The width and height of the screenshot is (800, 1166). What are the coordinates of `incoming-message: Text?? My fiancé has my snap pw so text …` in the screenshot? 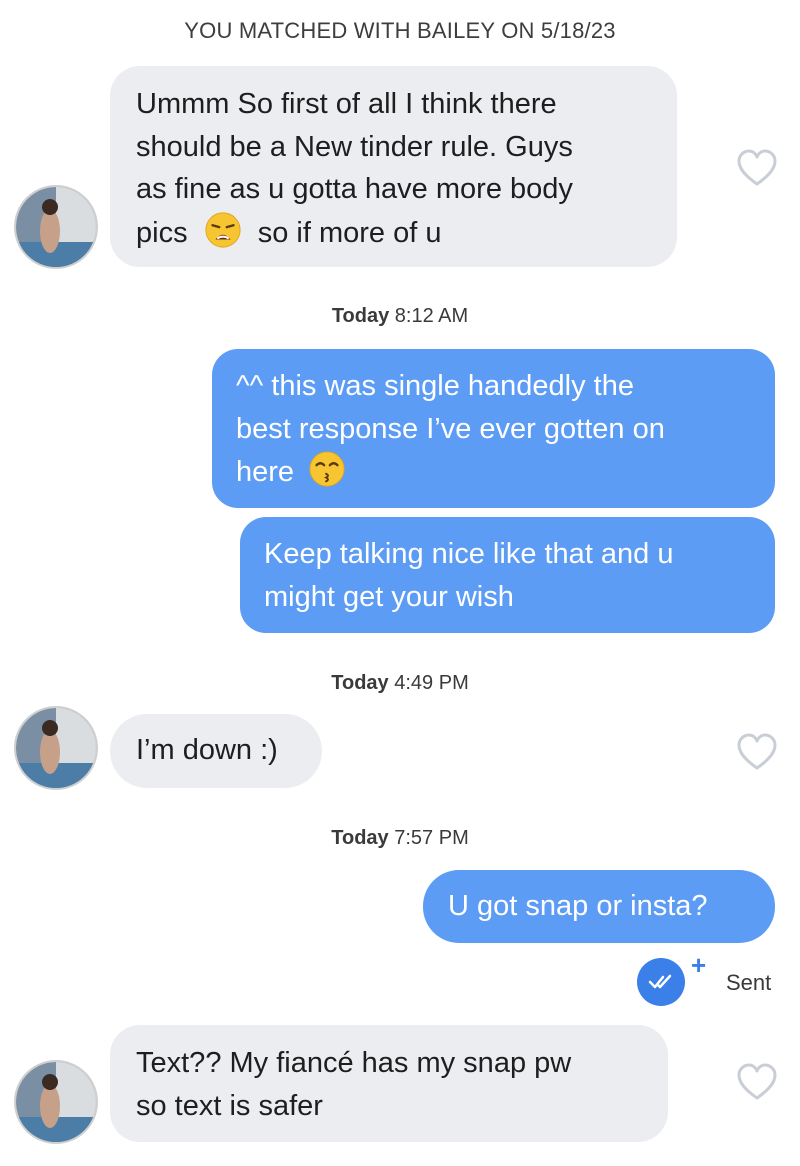 It's located at (389, 1083).